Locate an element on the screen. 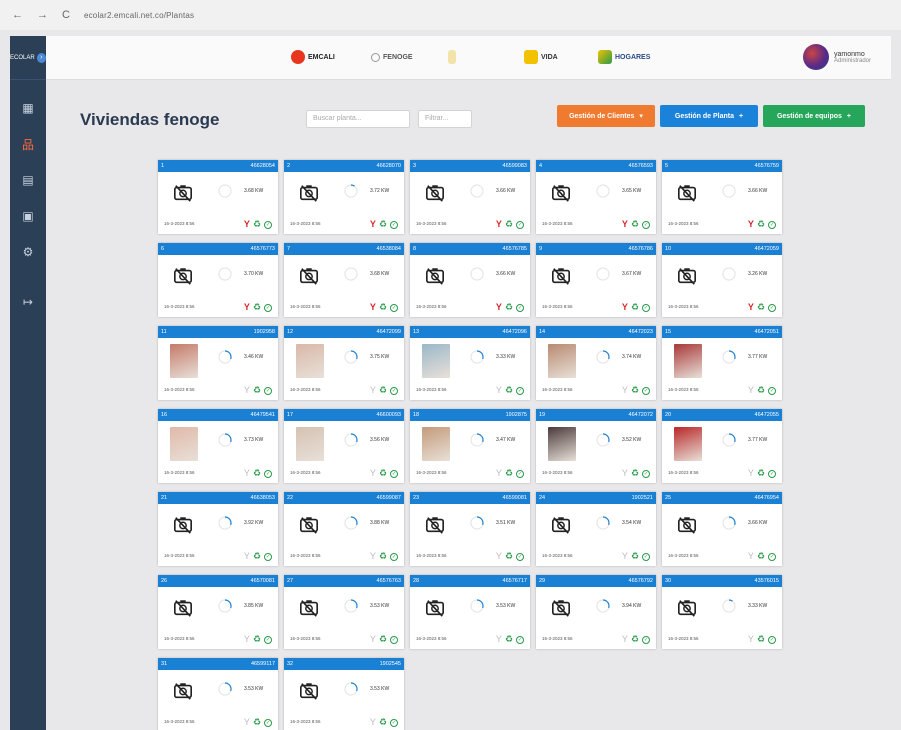 This screenshot has width=901, height=730. plant-card: 11 1902958 3.46 KW 16-3-2023 8:56 Y ♻ ✓ is located at coordinates (218, 363).